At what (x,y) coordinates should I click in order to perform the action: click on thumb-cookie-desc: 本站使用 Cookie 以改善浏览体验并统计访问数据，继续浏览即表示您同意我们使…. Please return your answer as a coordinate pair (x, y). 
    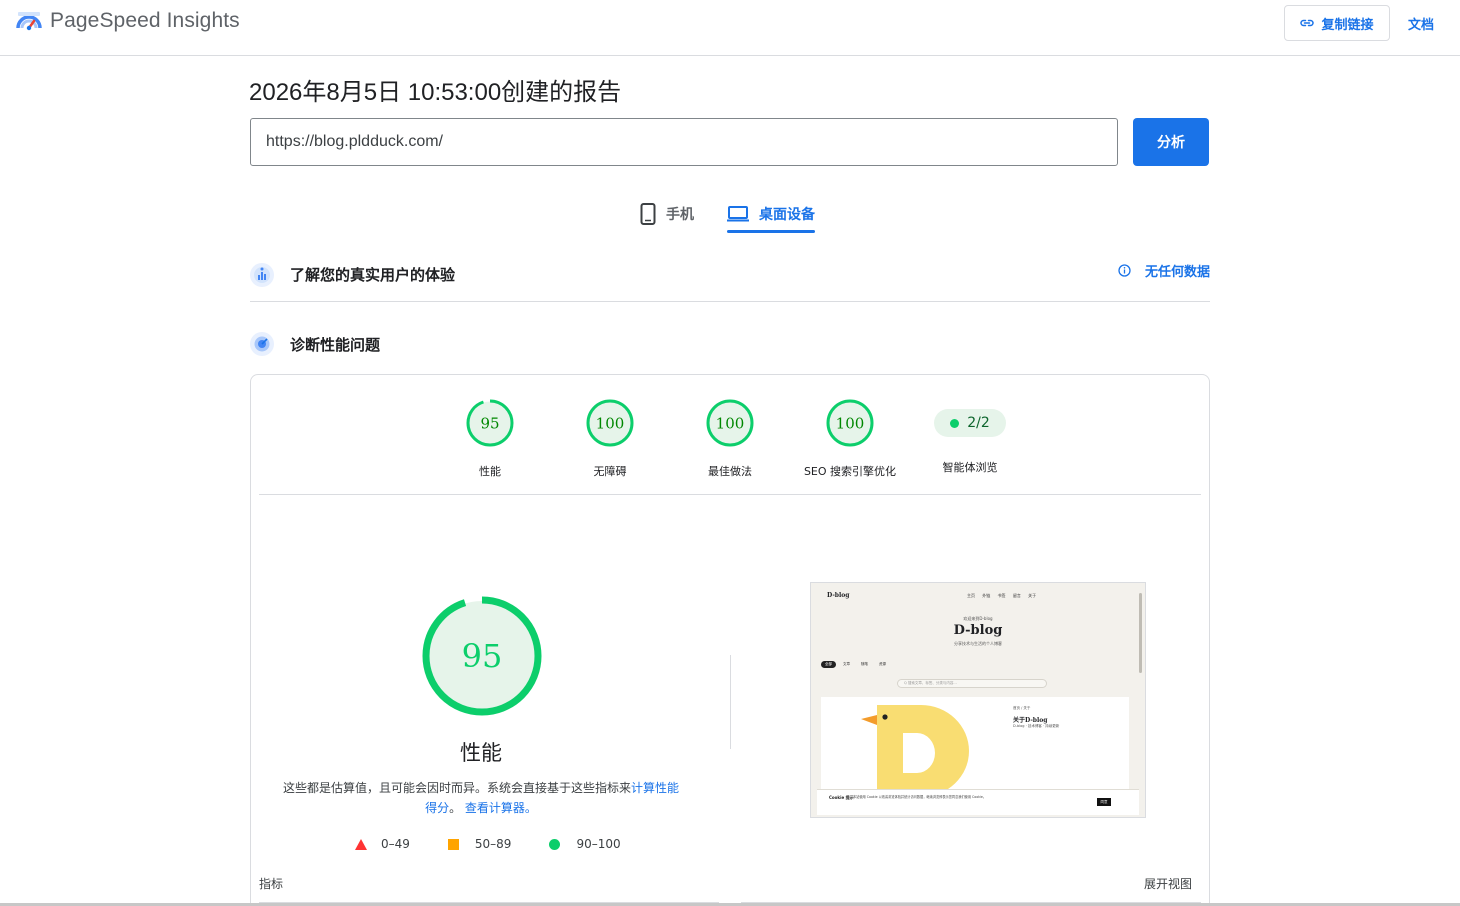
    Looking at the image, I should click on (920, 797).